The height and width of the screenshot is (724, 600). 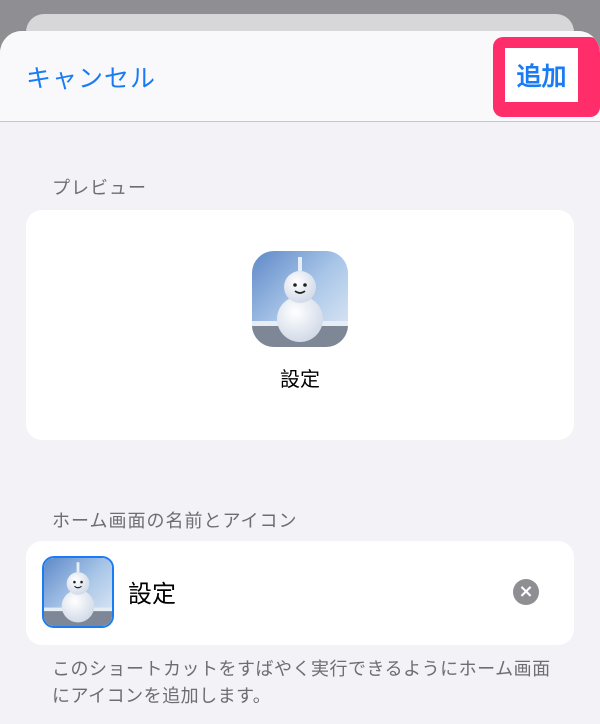 I want to click on home-name-input, so click(x=308, y=591).